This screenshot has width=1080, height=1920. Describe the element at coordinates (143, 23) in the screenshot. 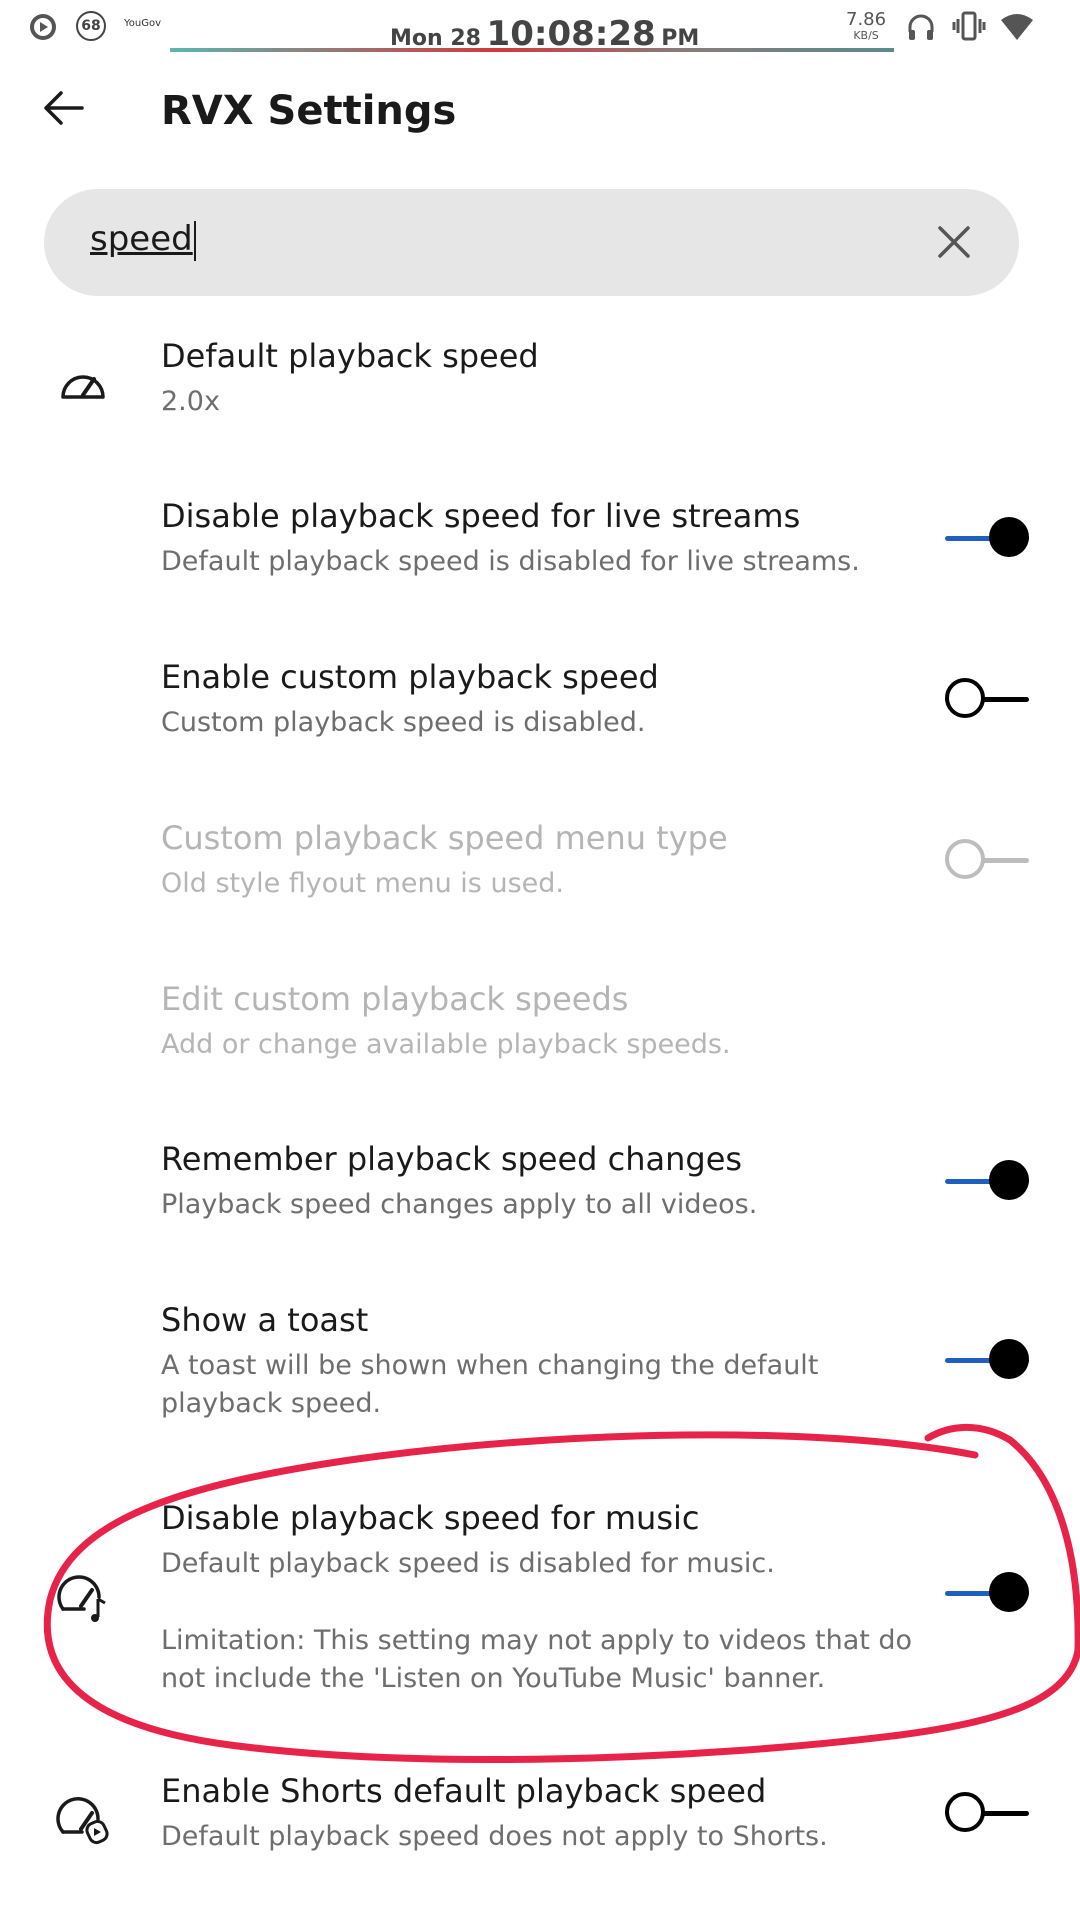

I see `app-label: YouGov` at that location.